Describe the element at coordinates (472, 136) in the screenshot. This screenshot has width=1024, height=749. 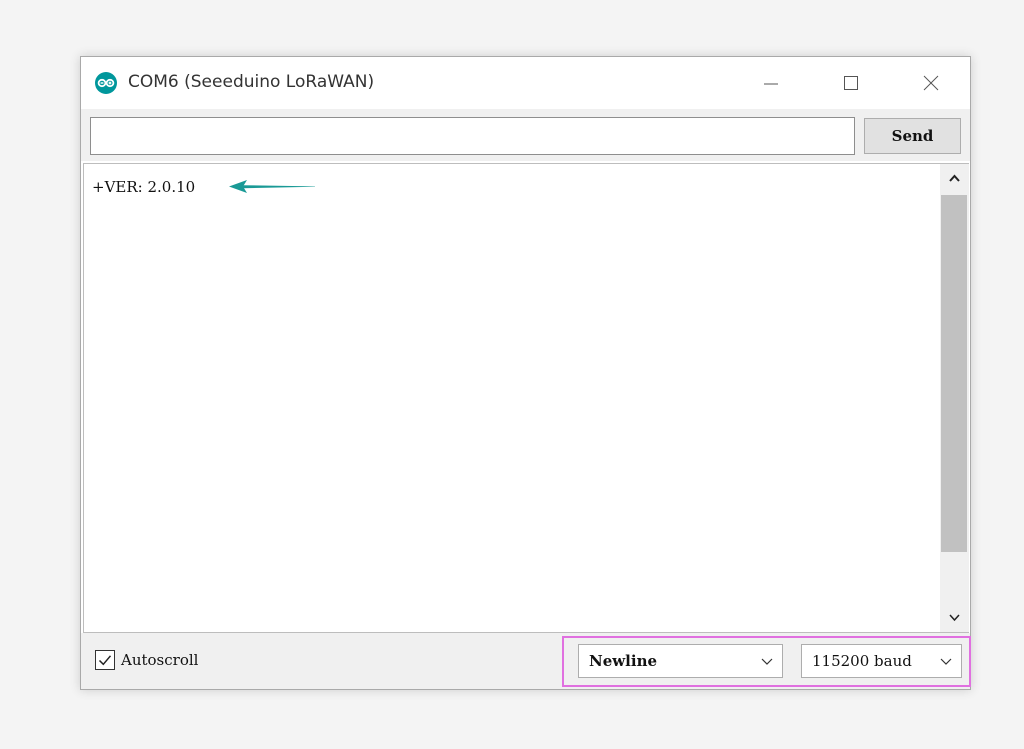
I see `serial-input` at that location.